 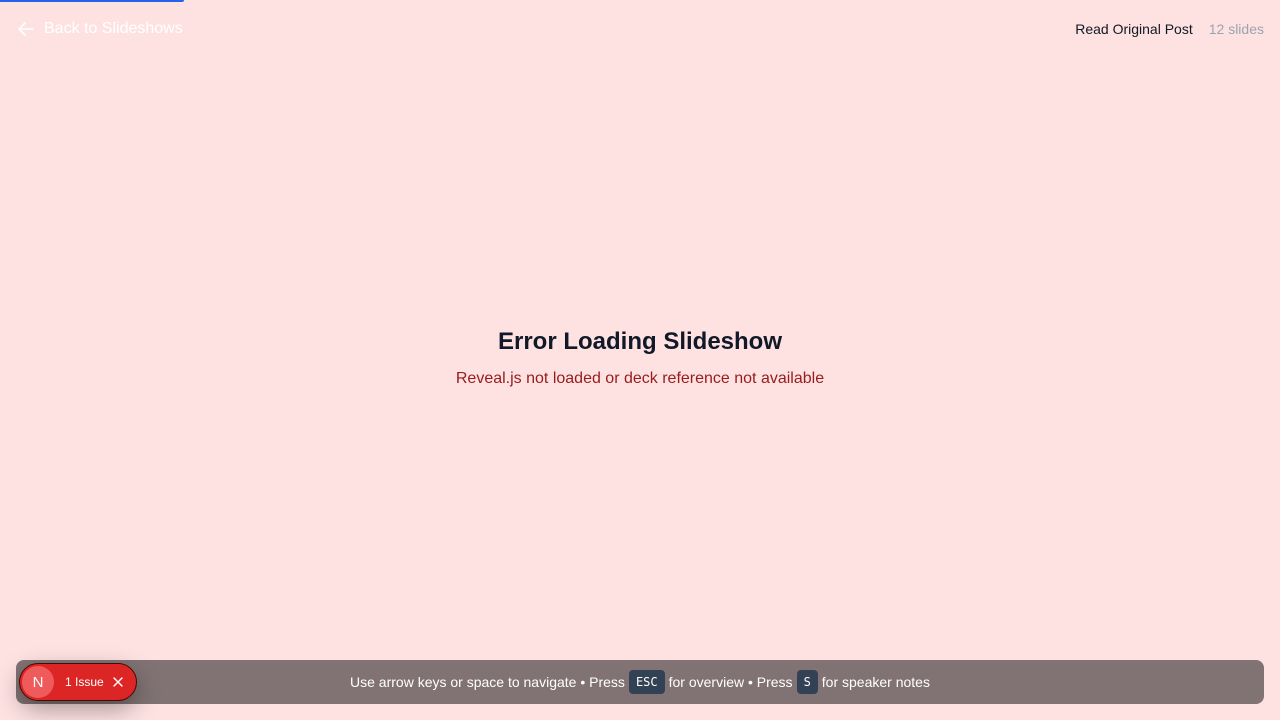 What do you see at coordinates (1134, 29) in the screenshot?
I see `read-original-post-link: Read Original Post` at bounding box center [1134, 29].